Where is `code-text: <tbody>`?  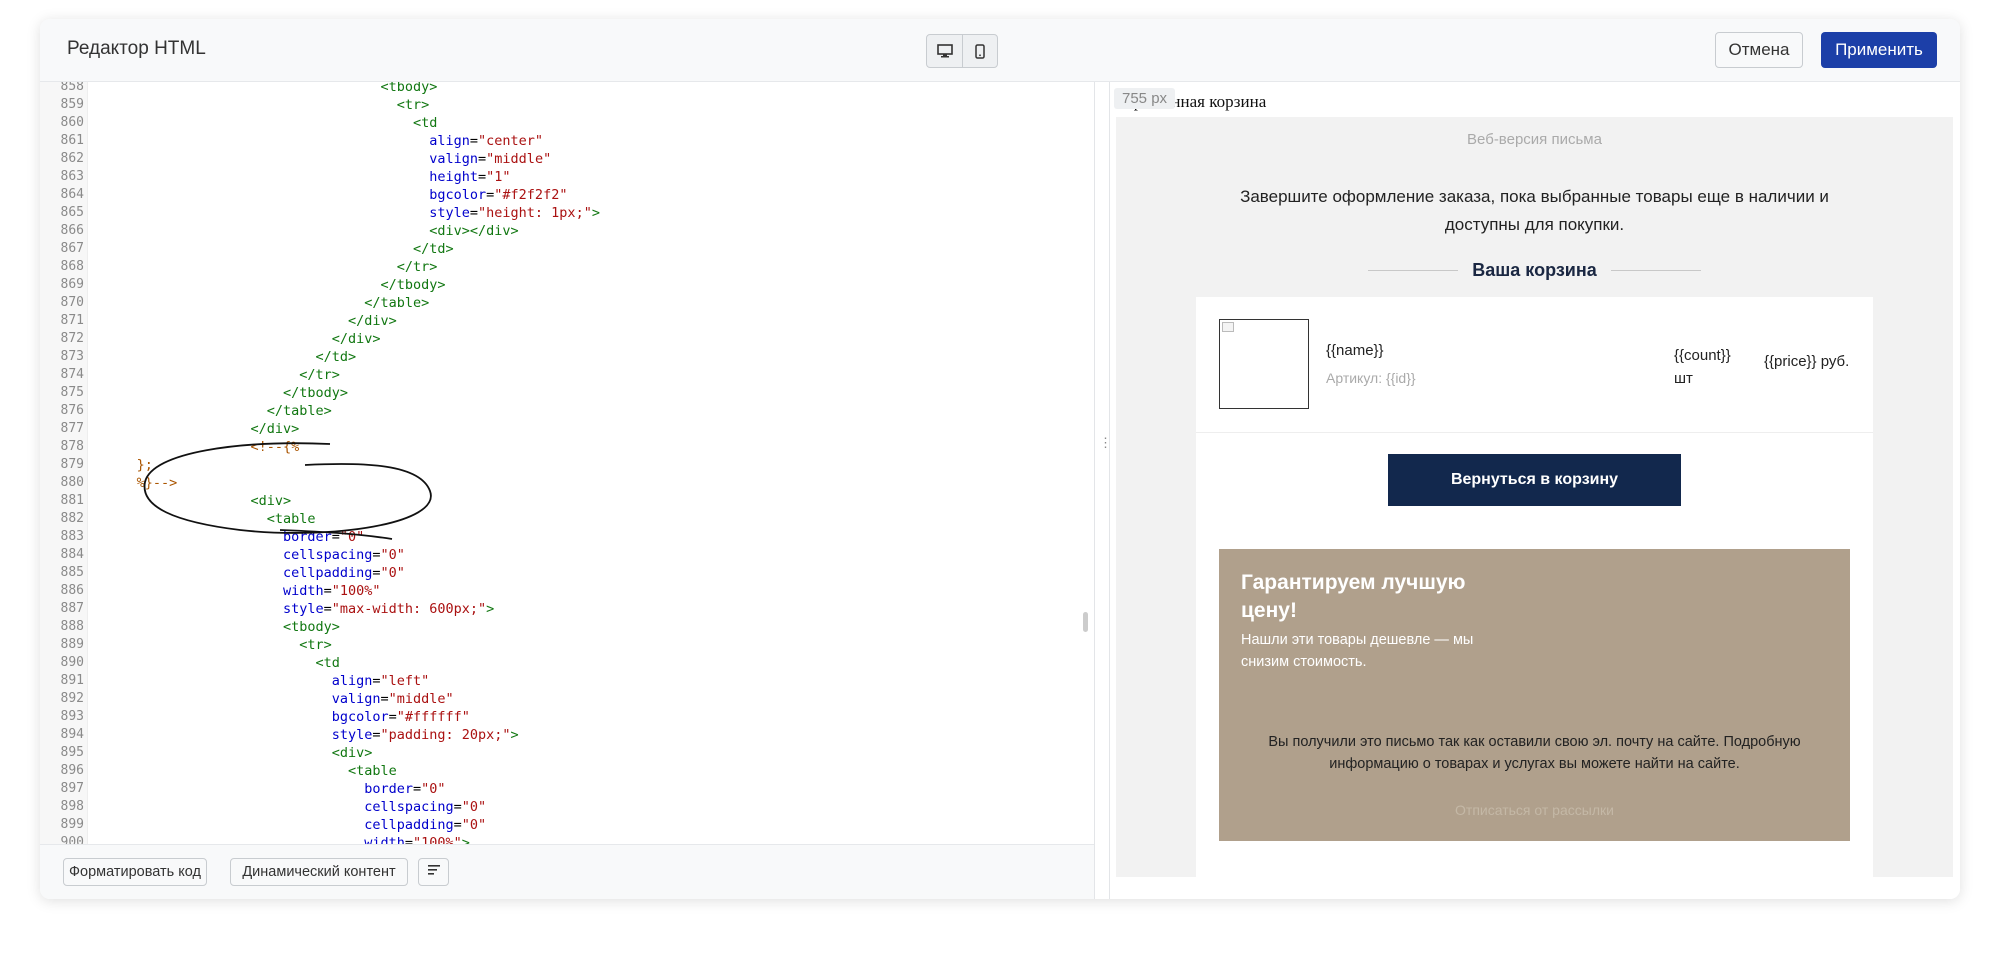
code-text: <tbody> is located at coordinates (218, 627).